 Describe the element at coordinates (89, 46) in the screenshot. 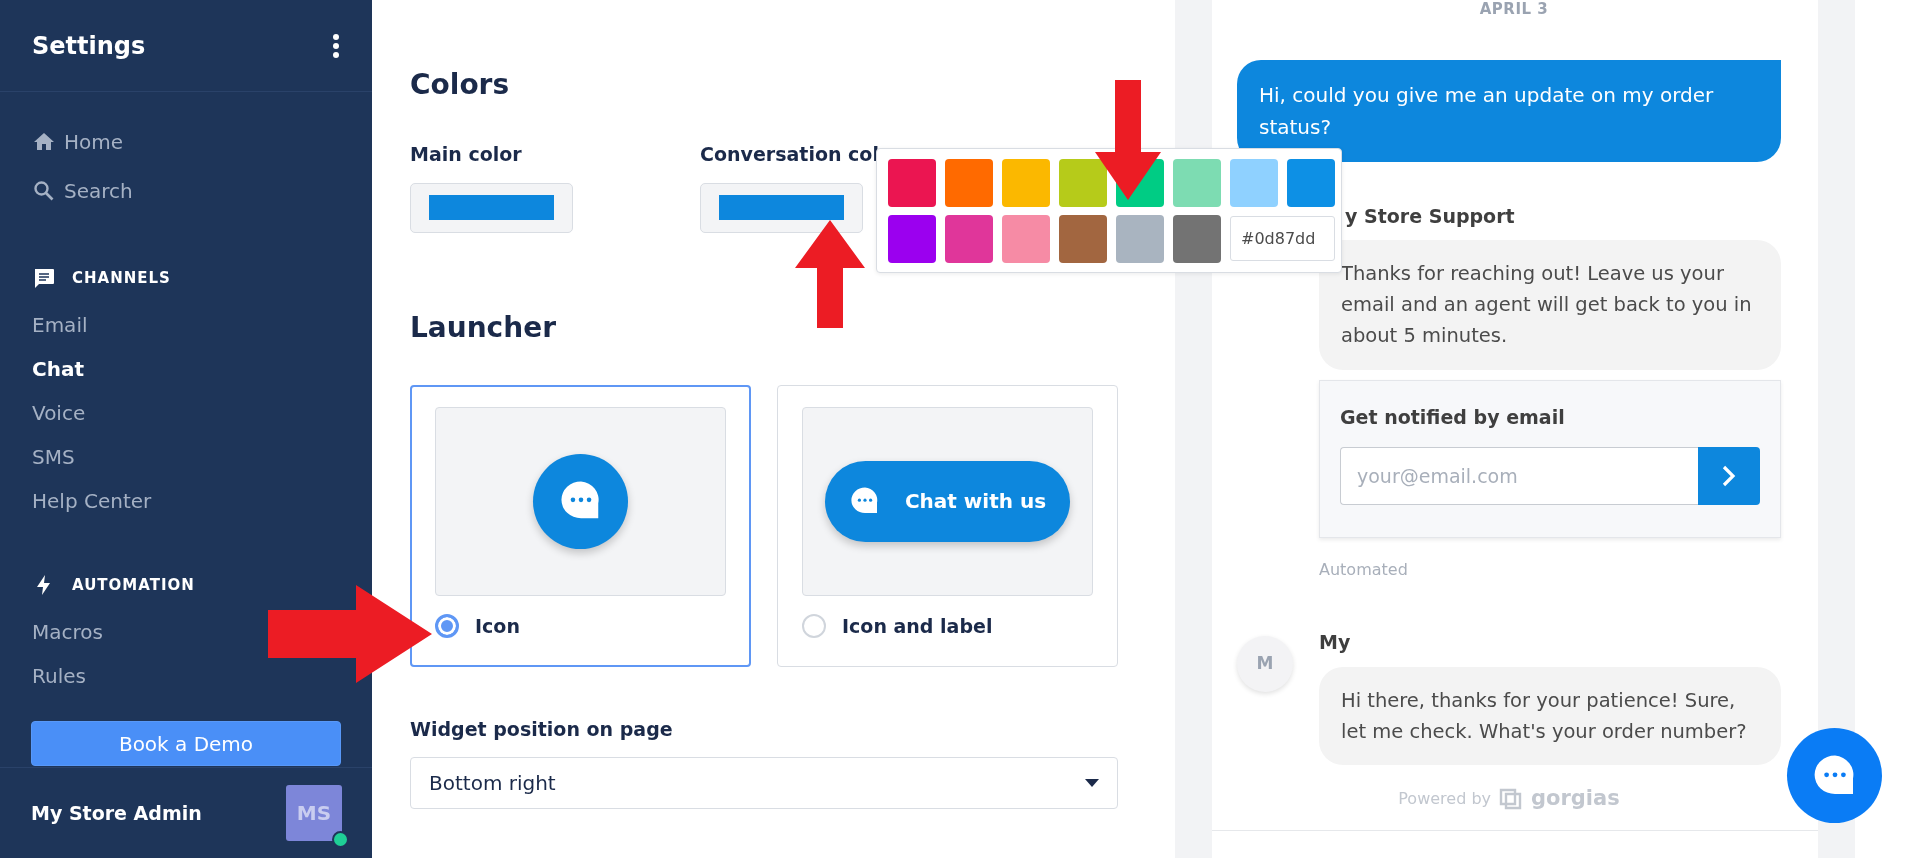

I see `sidebar-title: Settings` at that location.